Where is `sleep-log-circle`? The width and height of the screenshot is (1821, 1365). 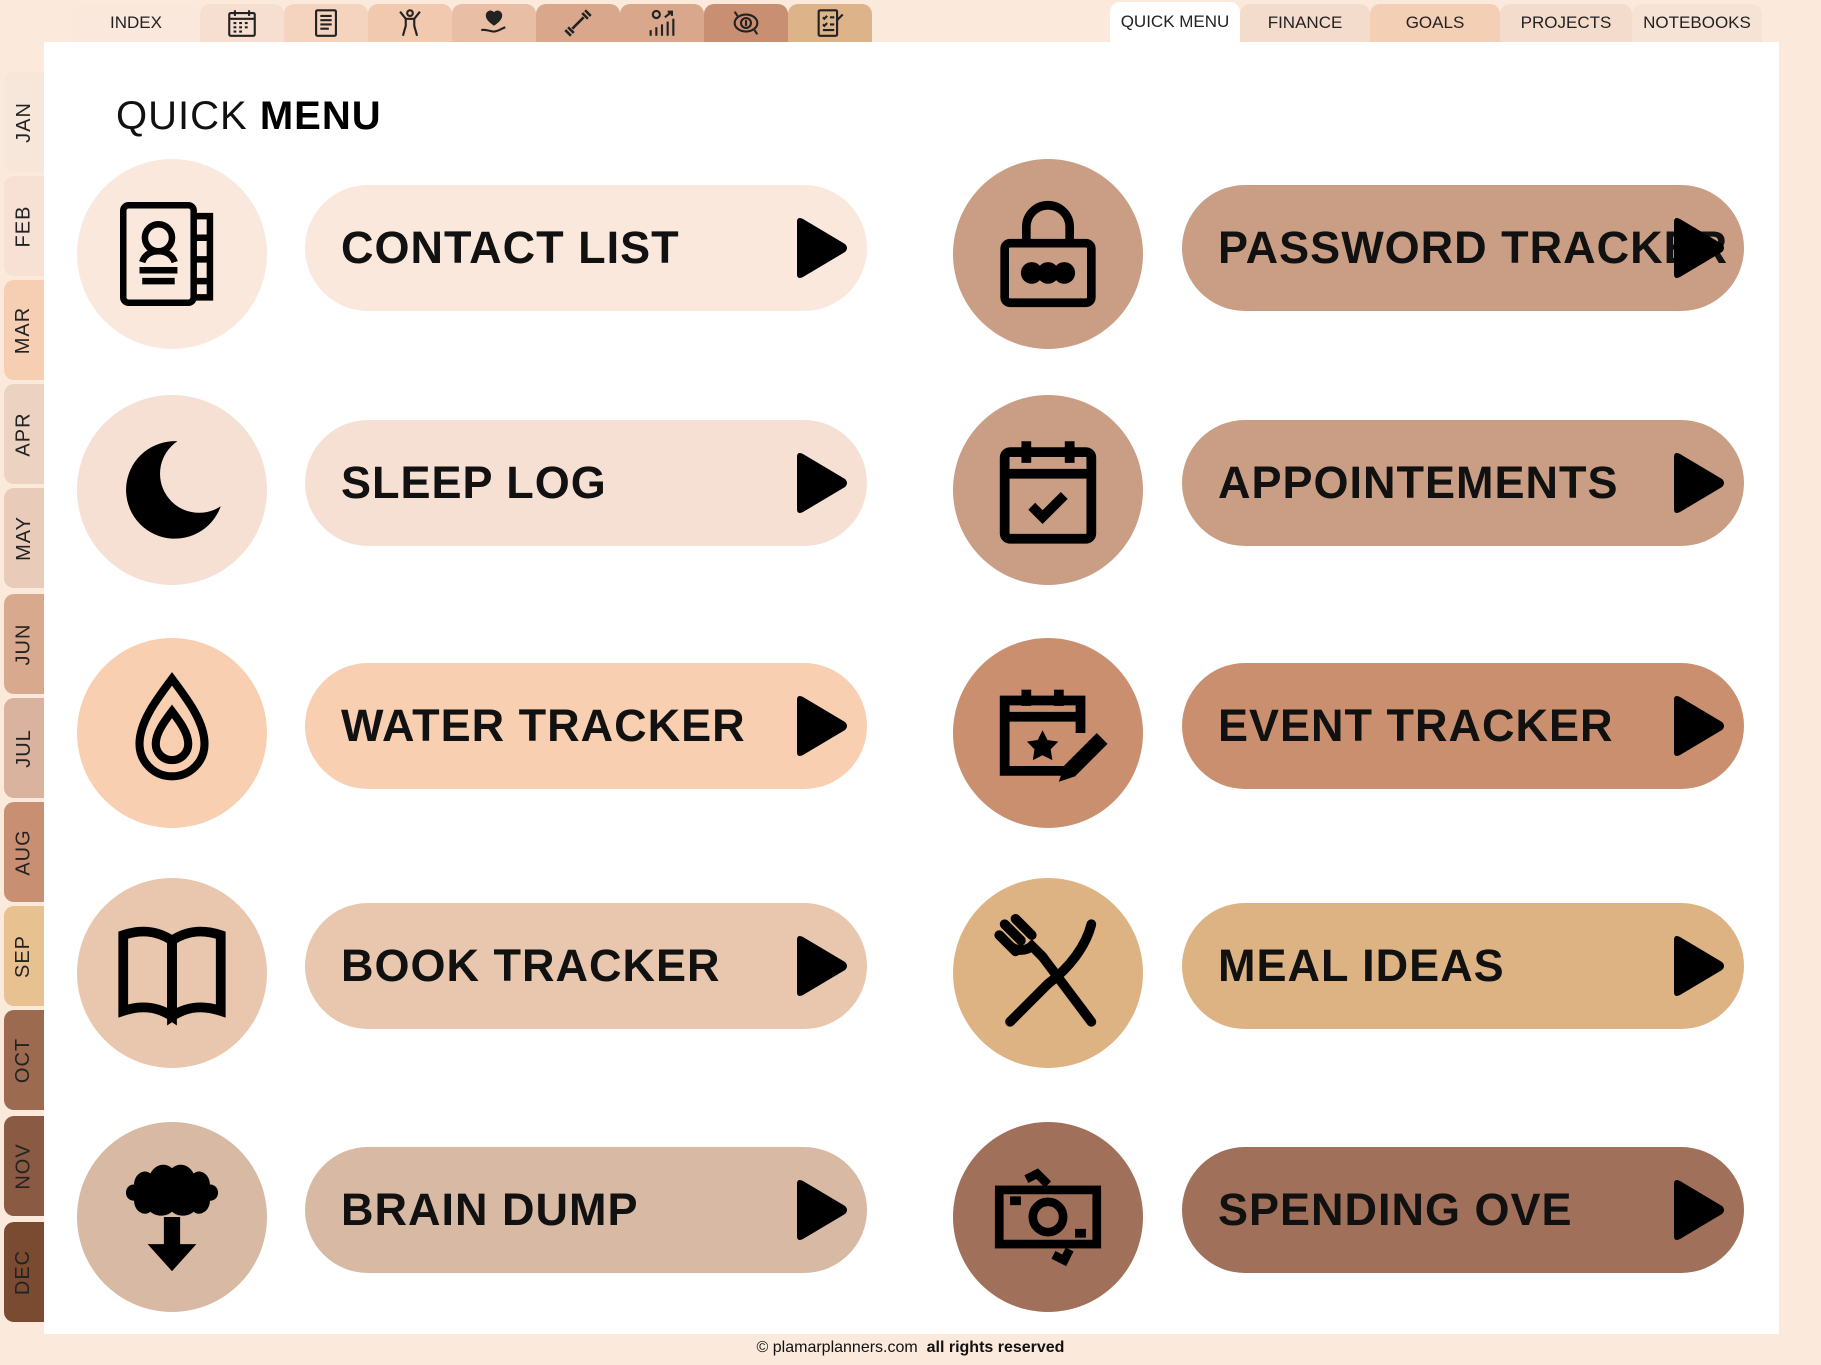 sleep-log-circle is located at coordinates (172, 490).